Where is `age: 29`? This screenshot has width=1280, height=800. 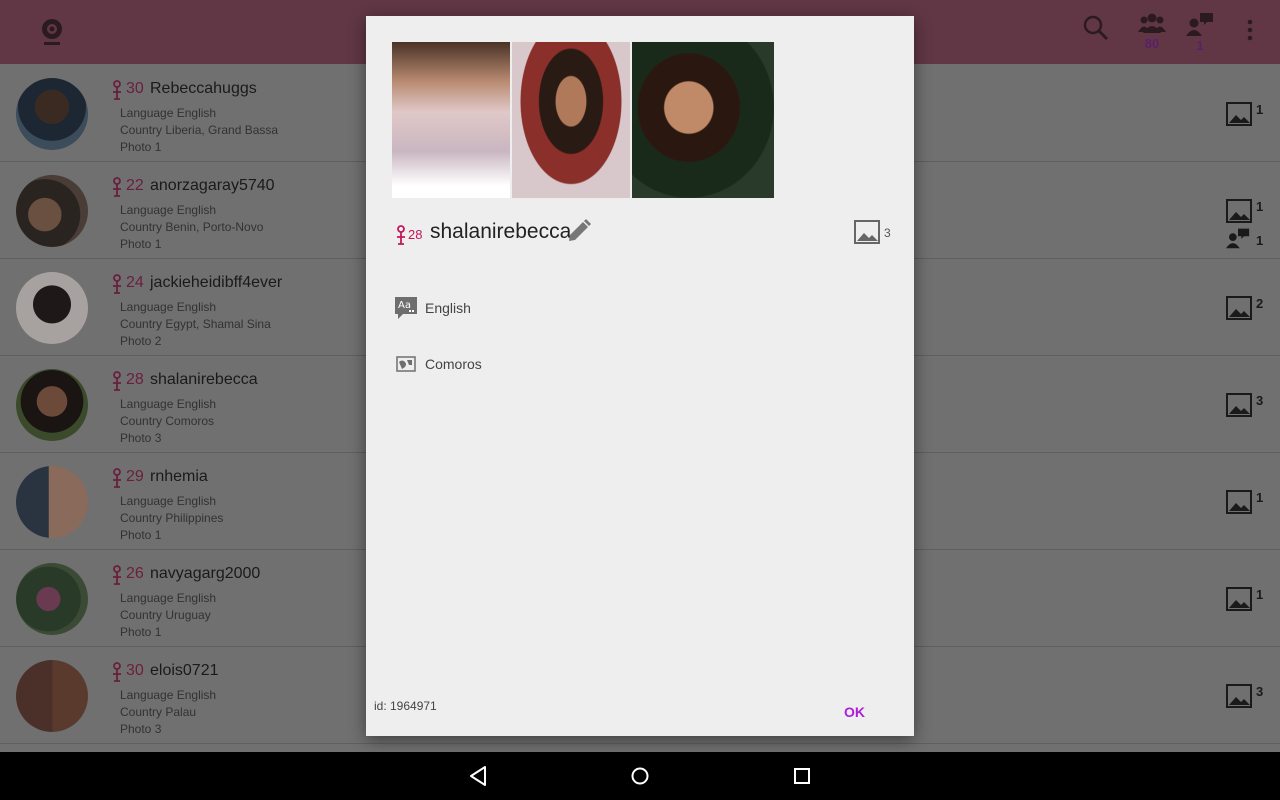 age: 29 is located at coordinates (135, 476).